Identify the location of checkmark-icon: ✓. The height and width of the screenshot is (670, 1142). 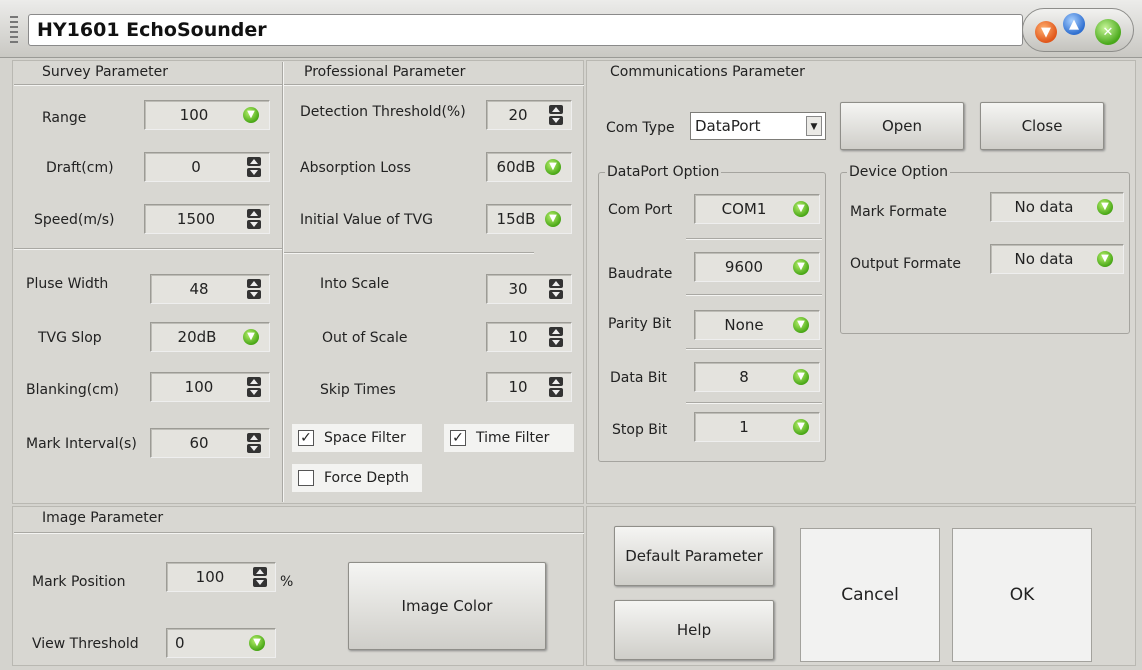
(458, 438).